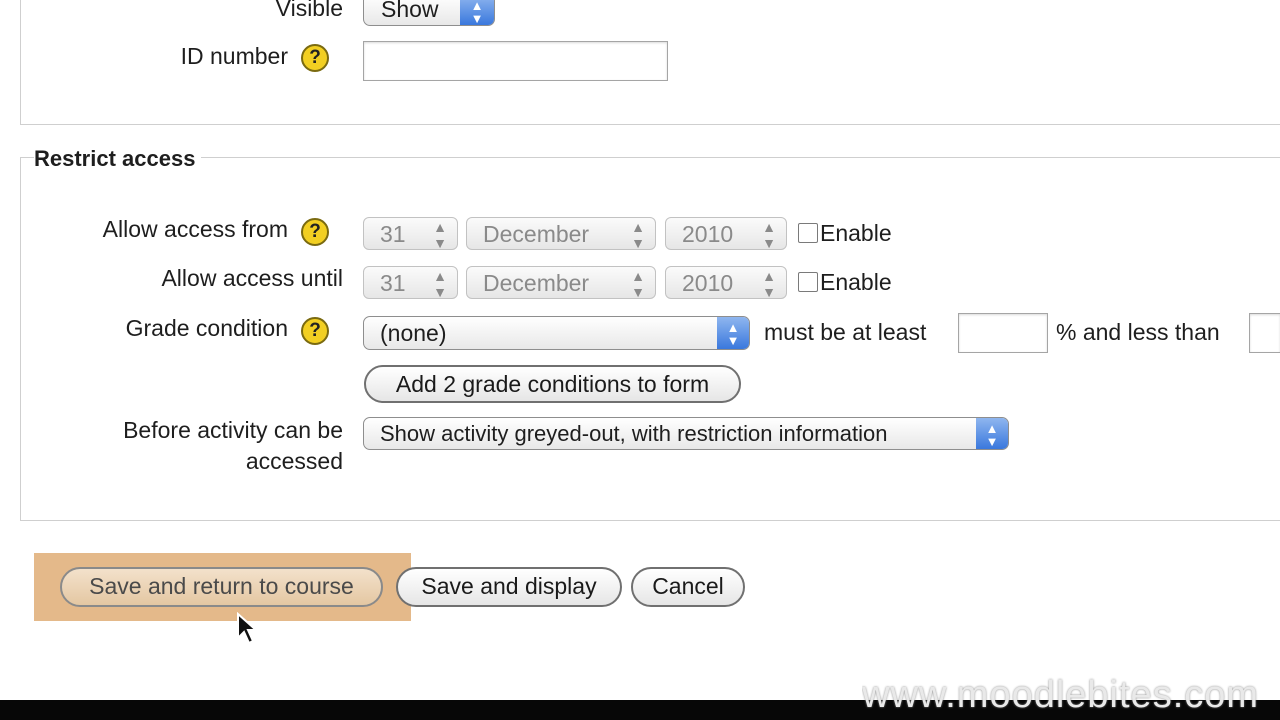 This screenshot has width=1280, height=720. What do you see at coordinates (294, 461) in the screenshot?
I see `before-activity-label-line2: accessed` at bounding box center [294, 461].